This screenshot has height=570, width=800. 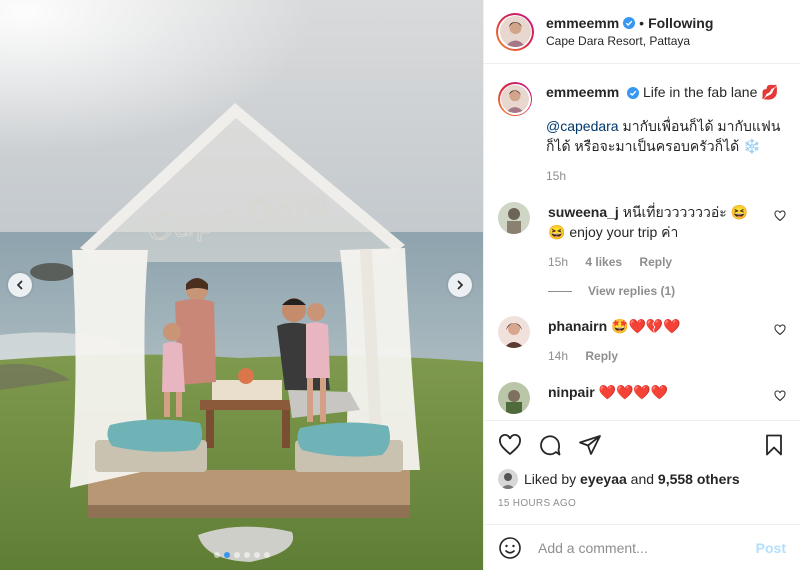 I want to click on carousel-dots, so click(x=241, y=555).